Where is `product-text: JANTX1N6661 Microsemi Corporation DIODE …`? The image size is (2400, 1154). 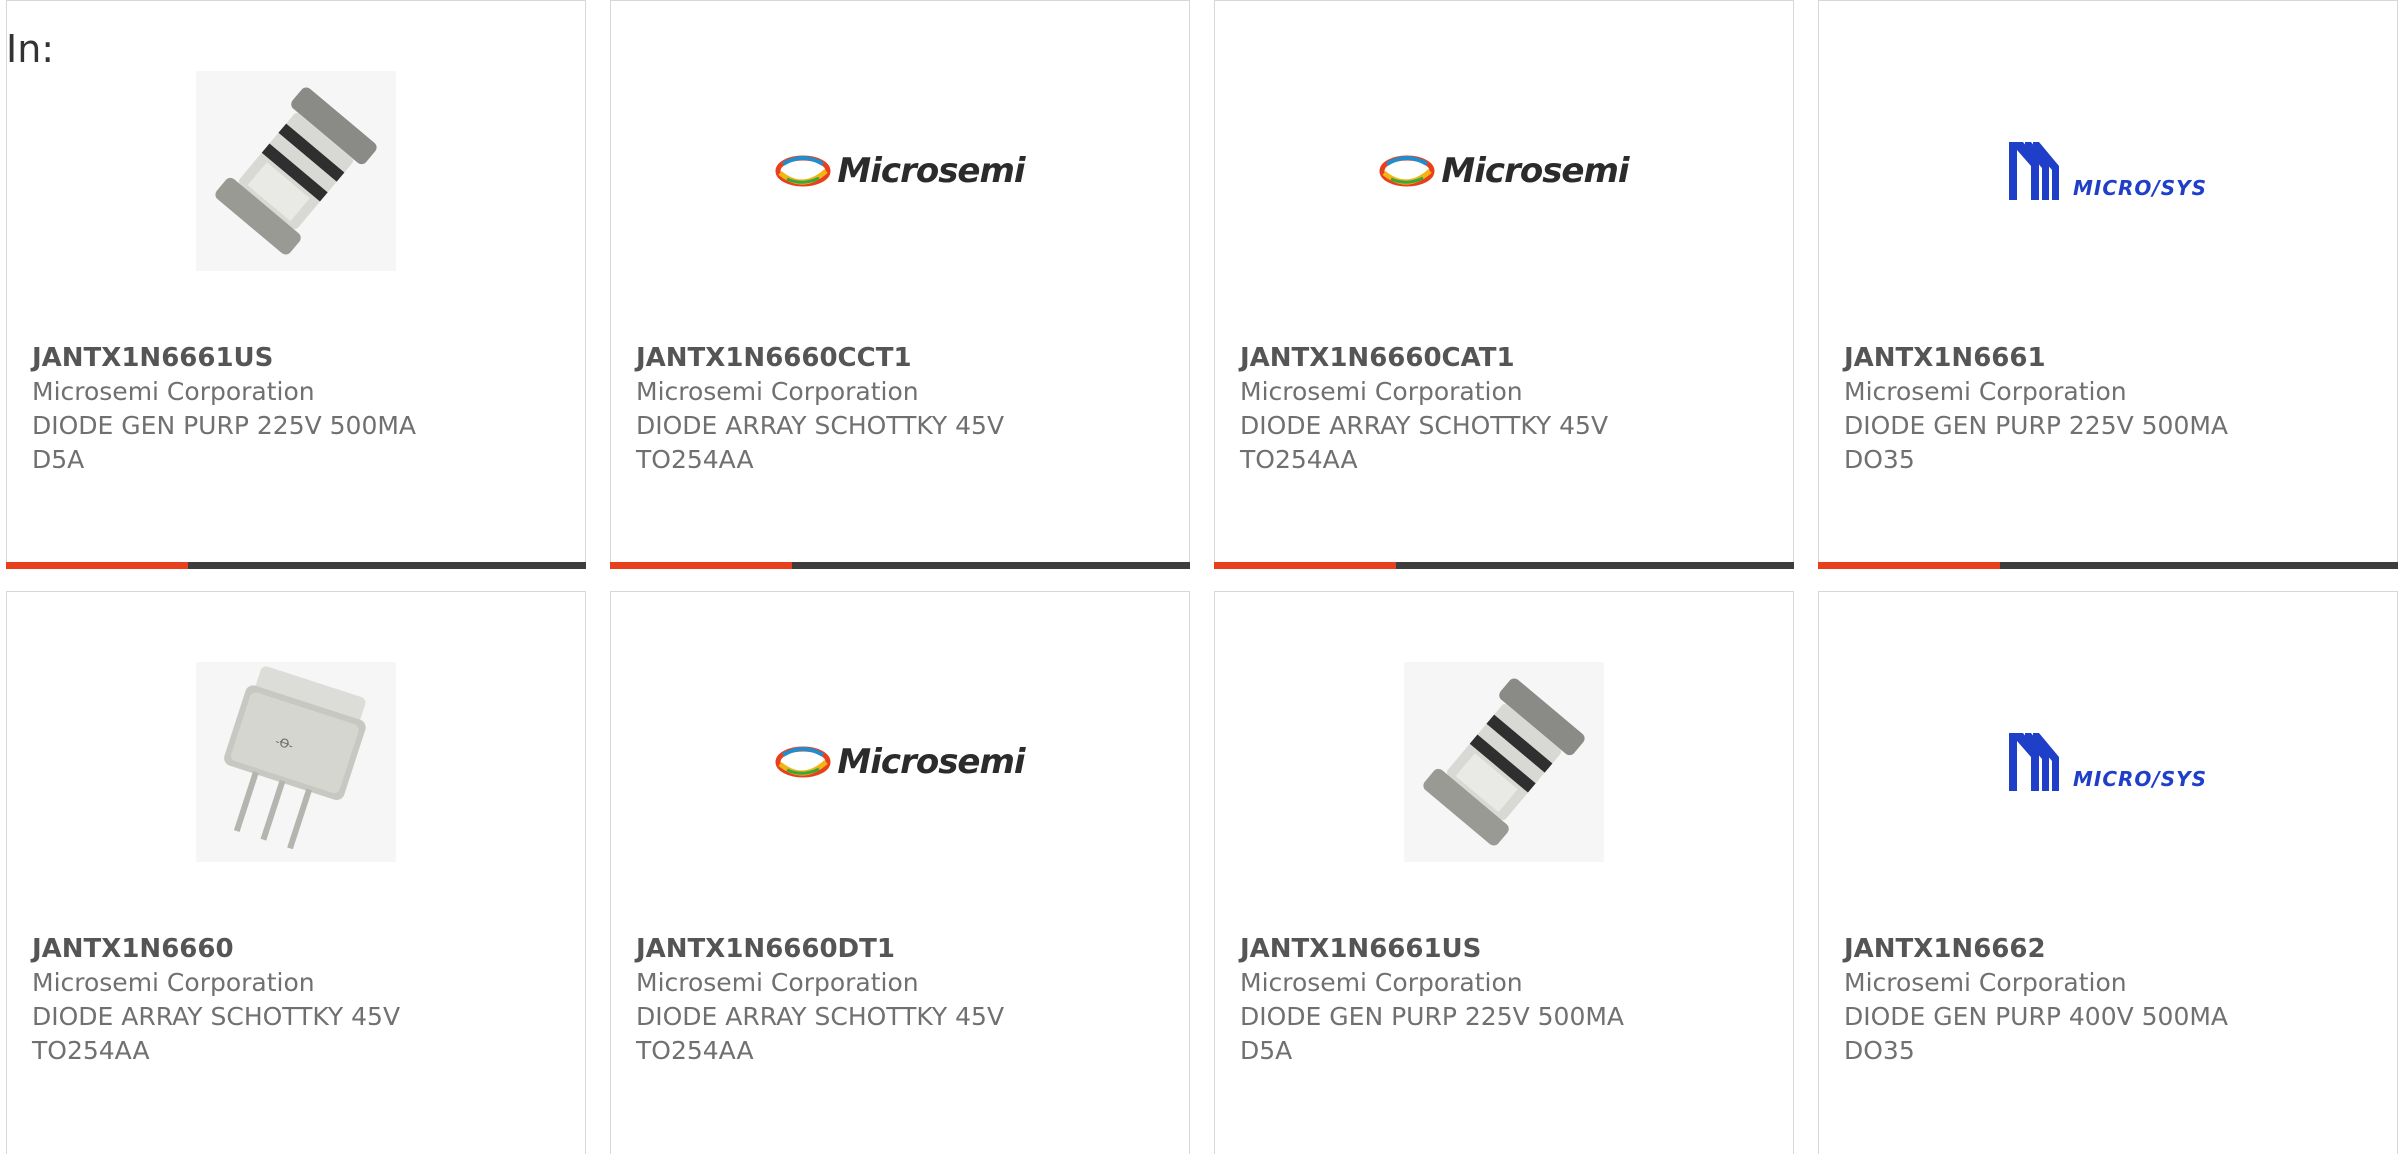
product-text: JANTX1N6661 Microsemi Corporation DIODE … is located at coordinates (2109, 409).